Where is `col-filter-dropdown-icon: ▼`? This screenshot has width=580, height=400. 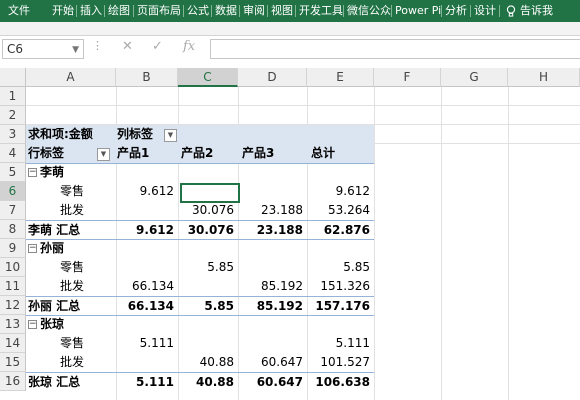
col-filter-dropdown-icon: ▼ is located at coordinates (170, 135).